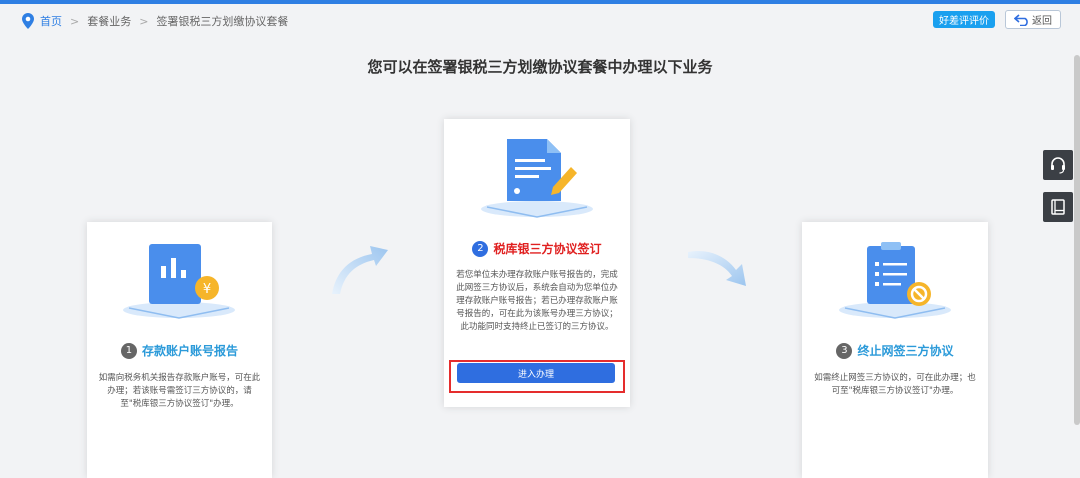 This screenshot has width=1080, height=478. I want to click on headset-icon, so click(1058, 165).